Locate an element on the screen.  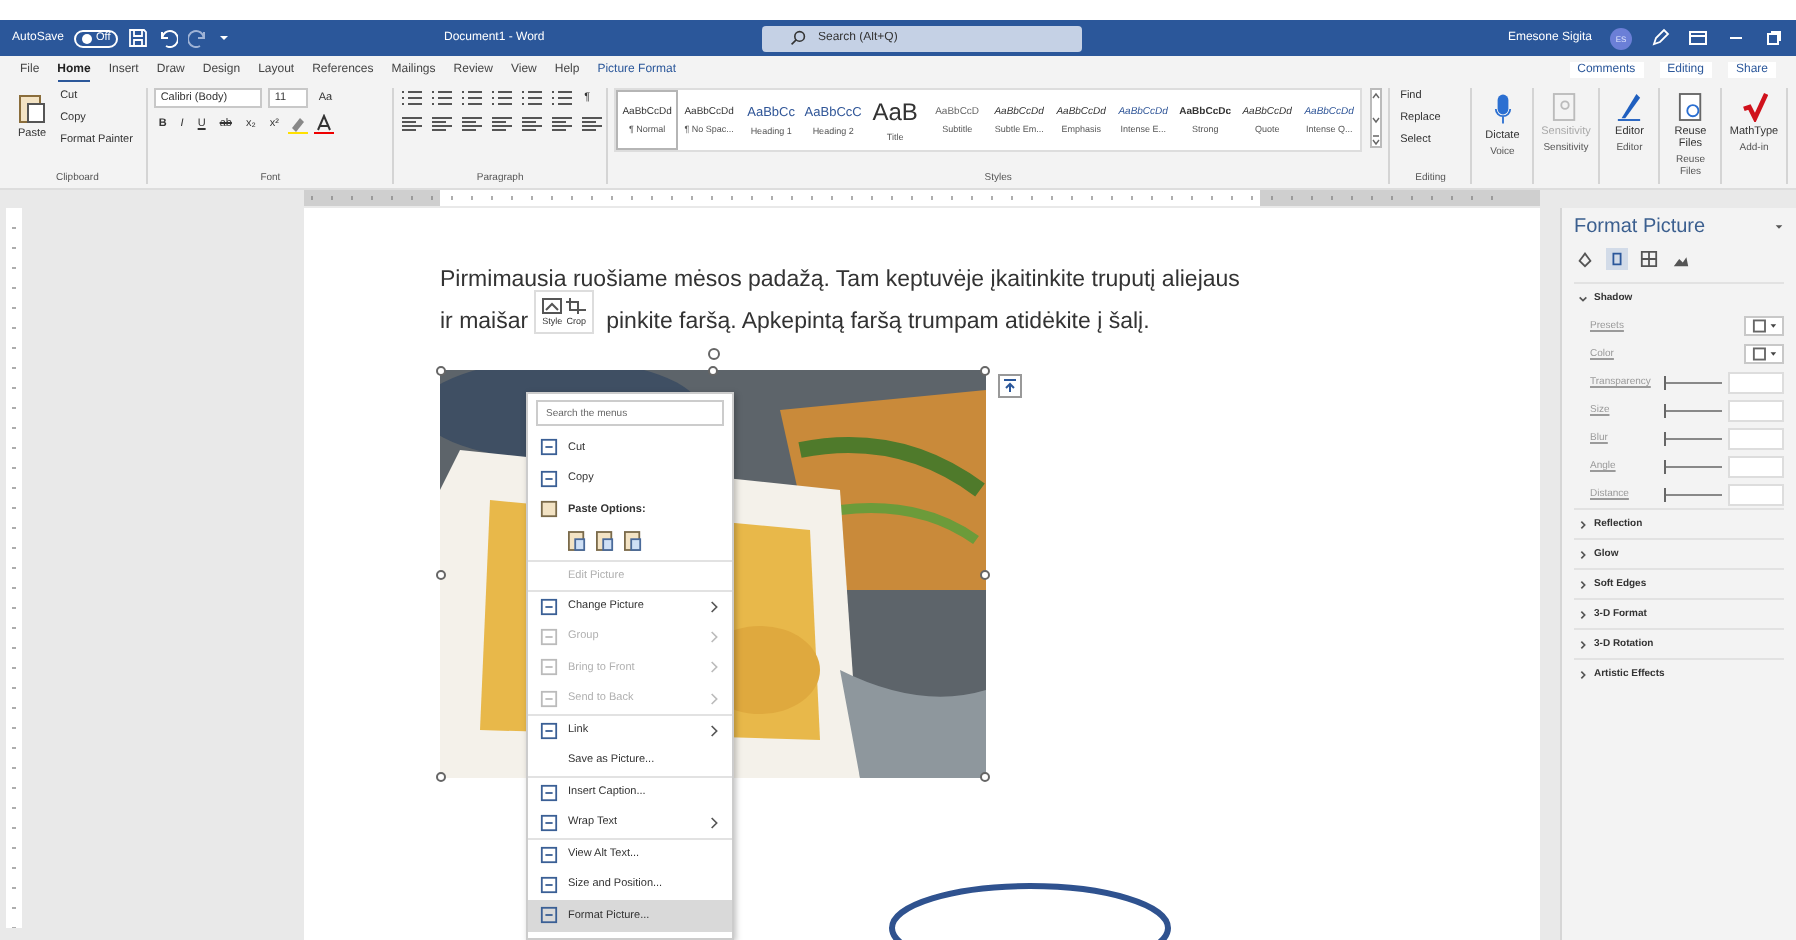
crop-icon is located at coordinates (576, 306).